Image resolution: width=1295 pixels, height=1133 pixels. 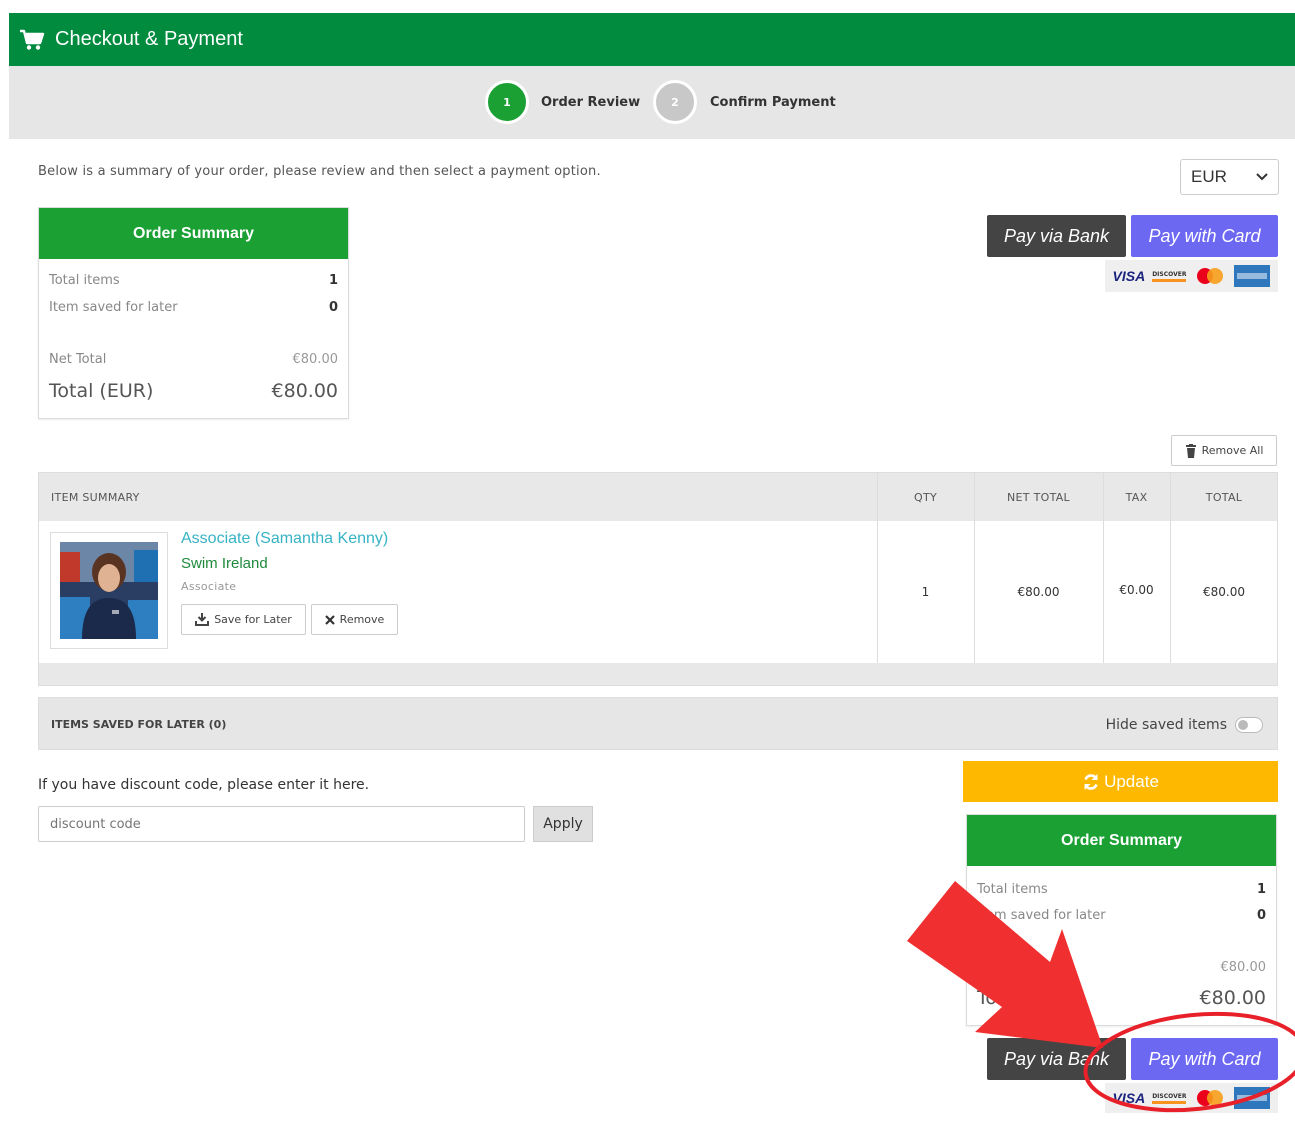 I want to click on amex-logo-bottom, so click(x=1252, y=1098).